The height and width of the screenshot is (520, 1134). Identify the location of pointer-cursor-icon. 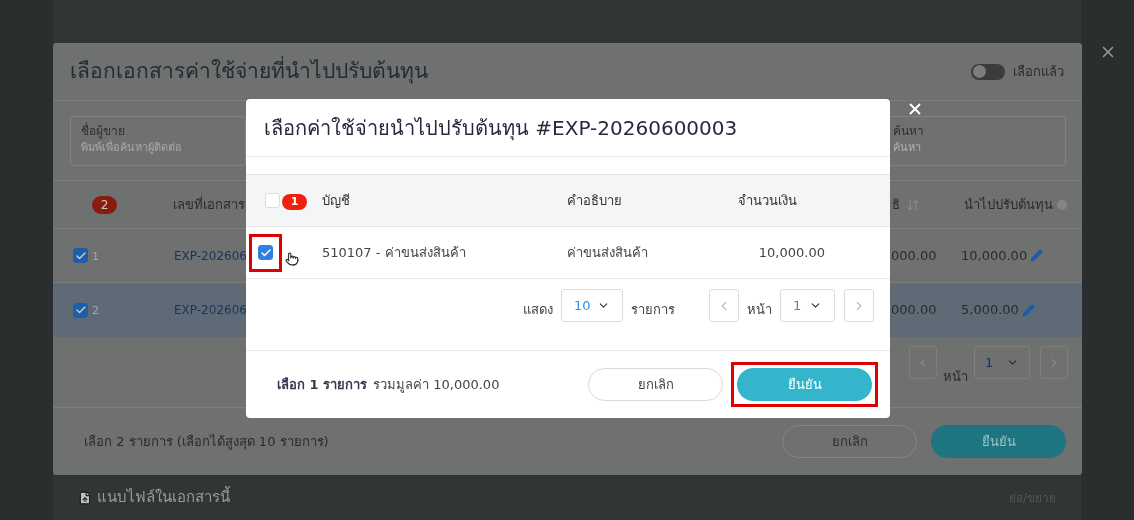
(292, 258).